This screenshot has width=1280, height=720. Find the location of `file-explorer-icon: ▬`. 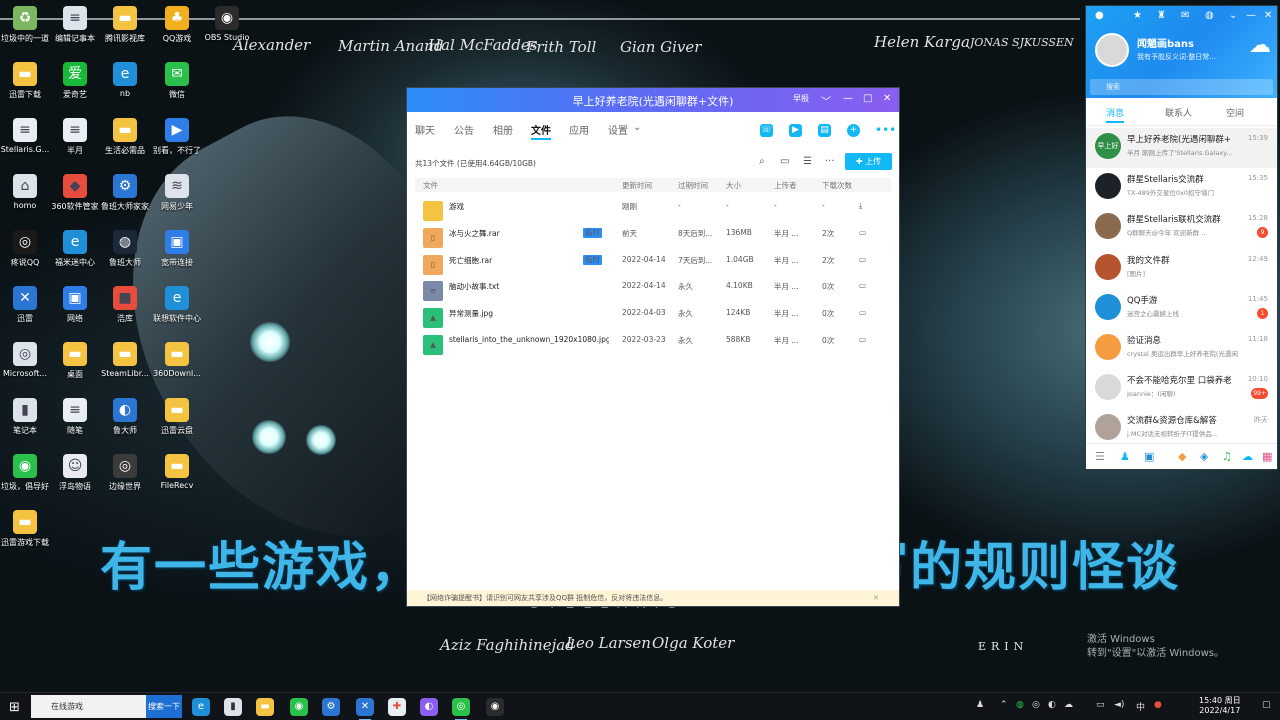

file-explorer-icon: ▬ is located at coordinates (265, 707).